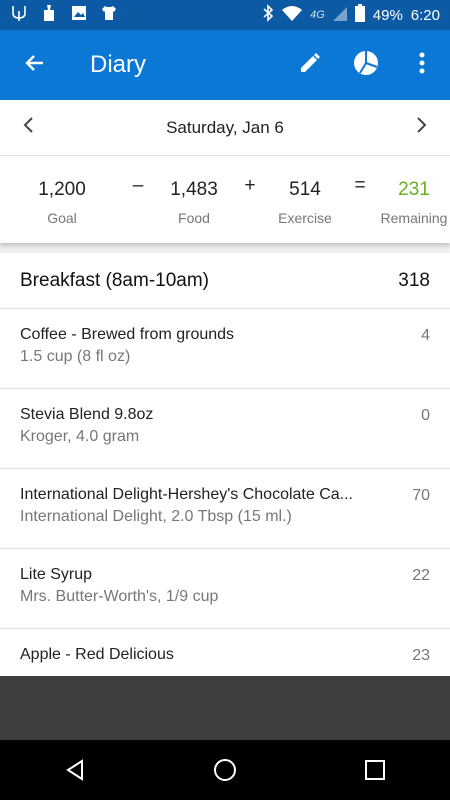 The height and width of the screenshot is (800, 450). I want to click on shirt-icon, so click(109, 15).